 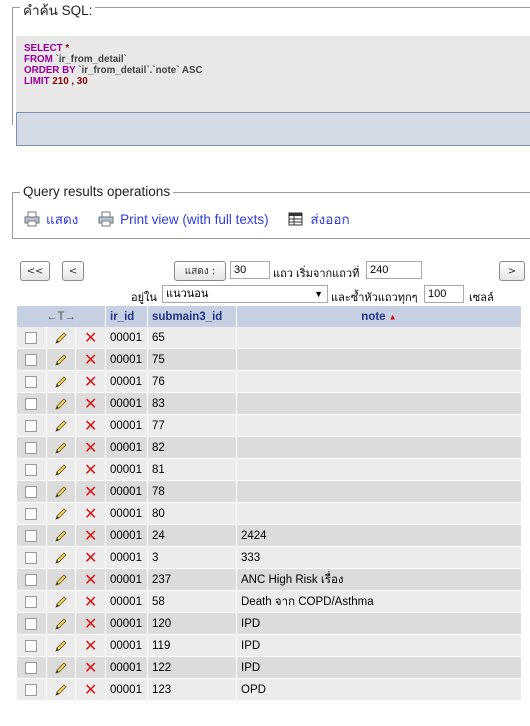 What do you see at coordinates (183, 219) in the screenshot?
I see `print-view-link: Print view (with full texts)` at bounding box center [183, 219].